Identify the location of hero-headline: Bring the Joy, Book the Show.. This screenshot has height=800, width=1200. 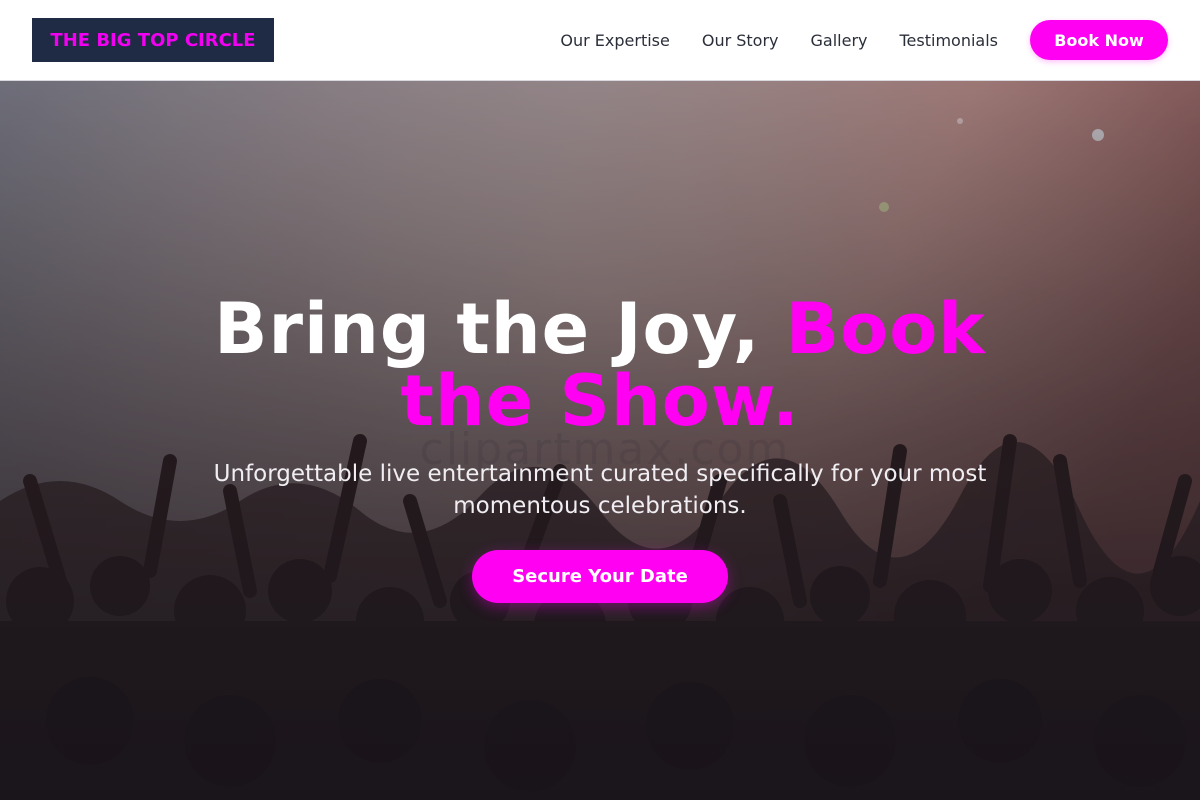
(600, 365).